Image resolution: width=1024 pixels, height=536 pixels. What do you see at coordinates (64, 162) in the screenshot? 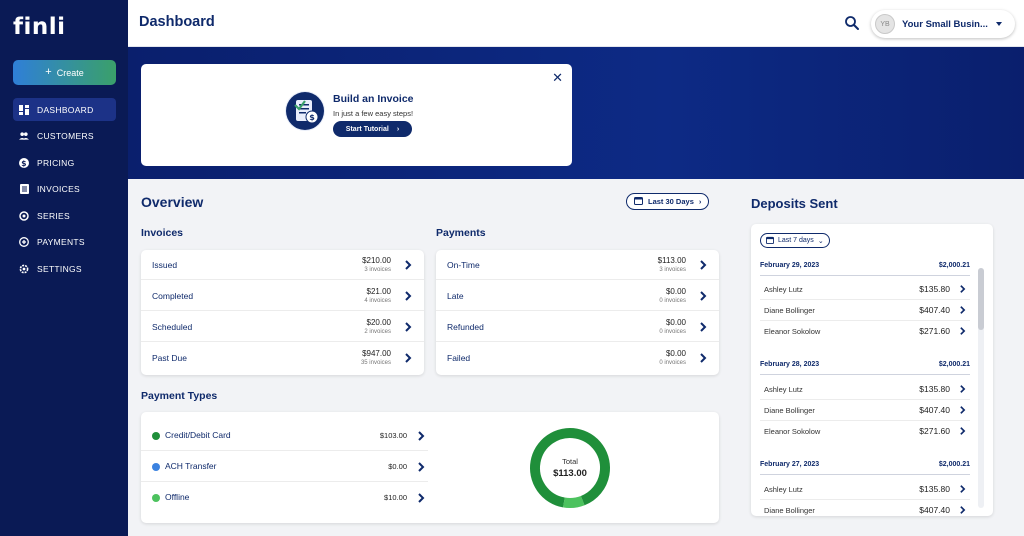
I see `sidebar-item-pricing: $ PRICING` at bounding box center [64, 162].